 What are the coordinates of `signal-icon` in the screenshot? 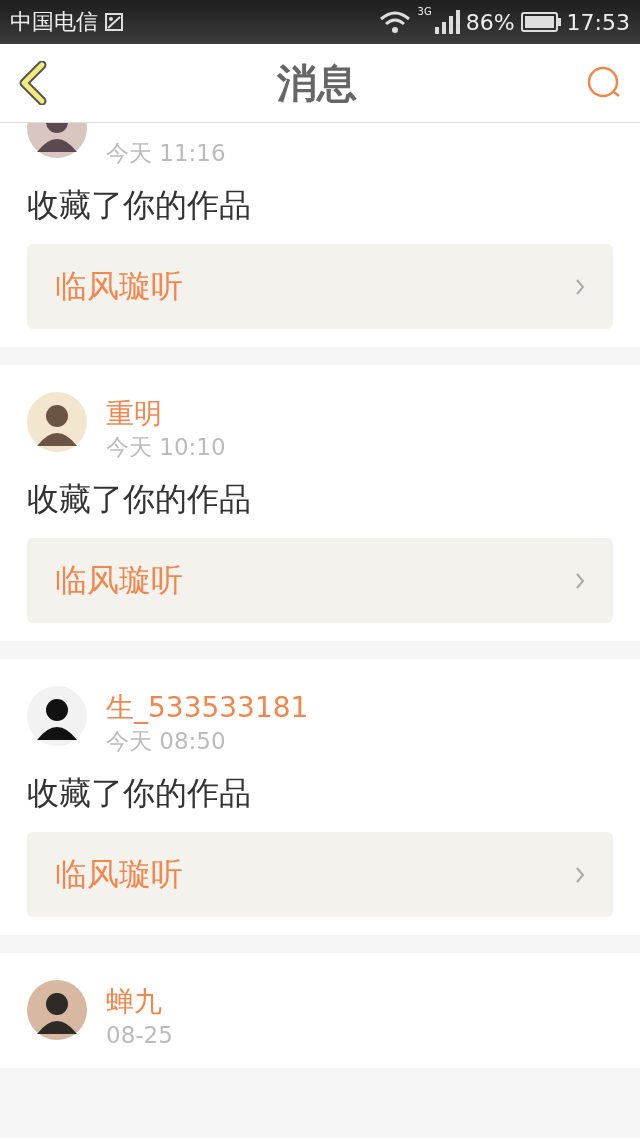 It's located at (446, 22).